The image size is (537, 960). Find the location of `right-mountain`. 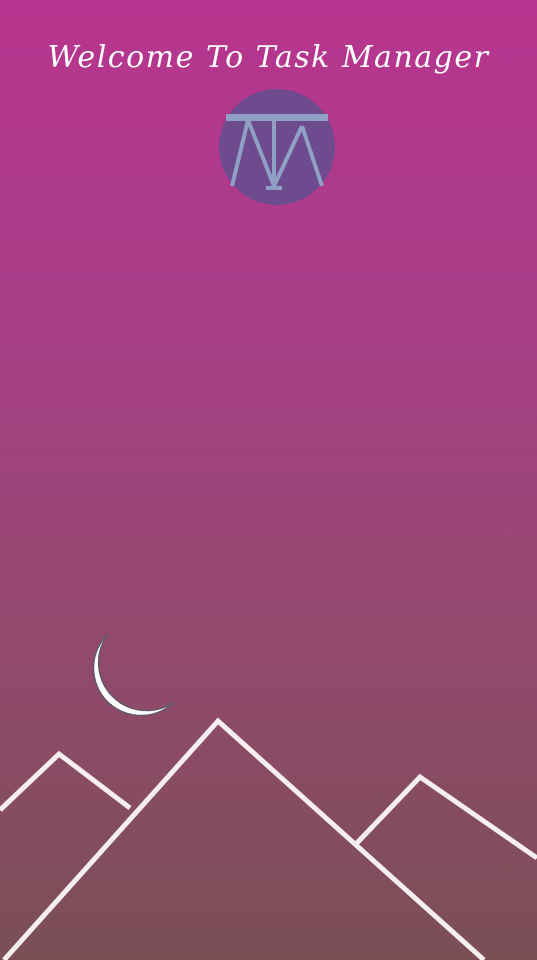

right-mountain is located at coordinates (445, 817).